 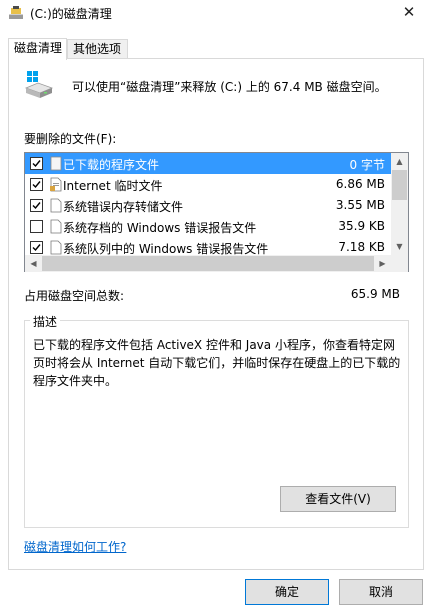 I want to click on file-name: 已下载的程序文件, so click(x=111, y=165).